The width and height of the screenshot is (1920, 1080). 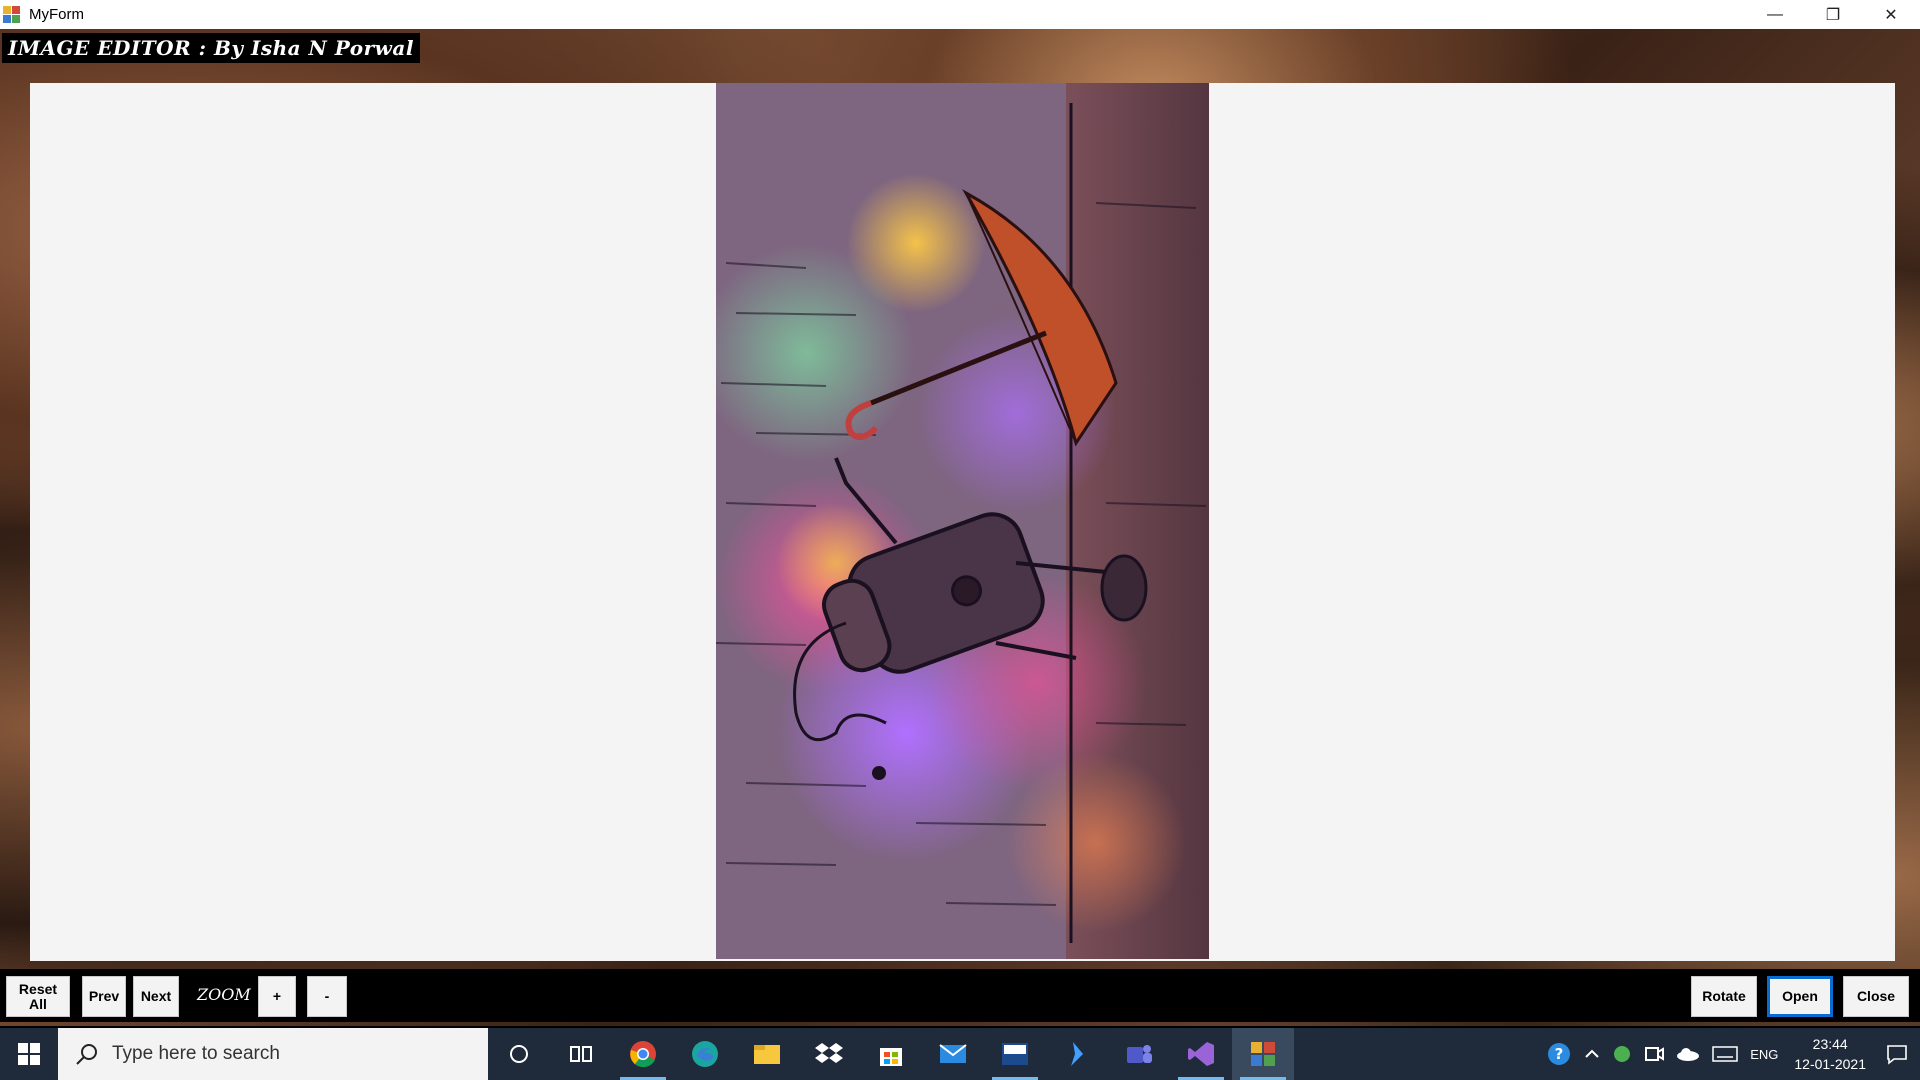 I want to click on cortana-icon, so click(x=519, y=1054).